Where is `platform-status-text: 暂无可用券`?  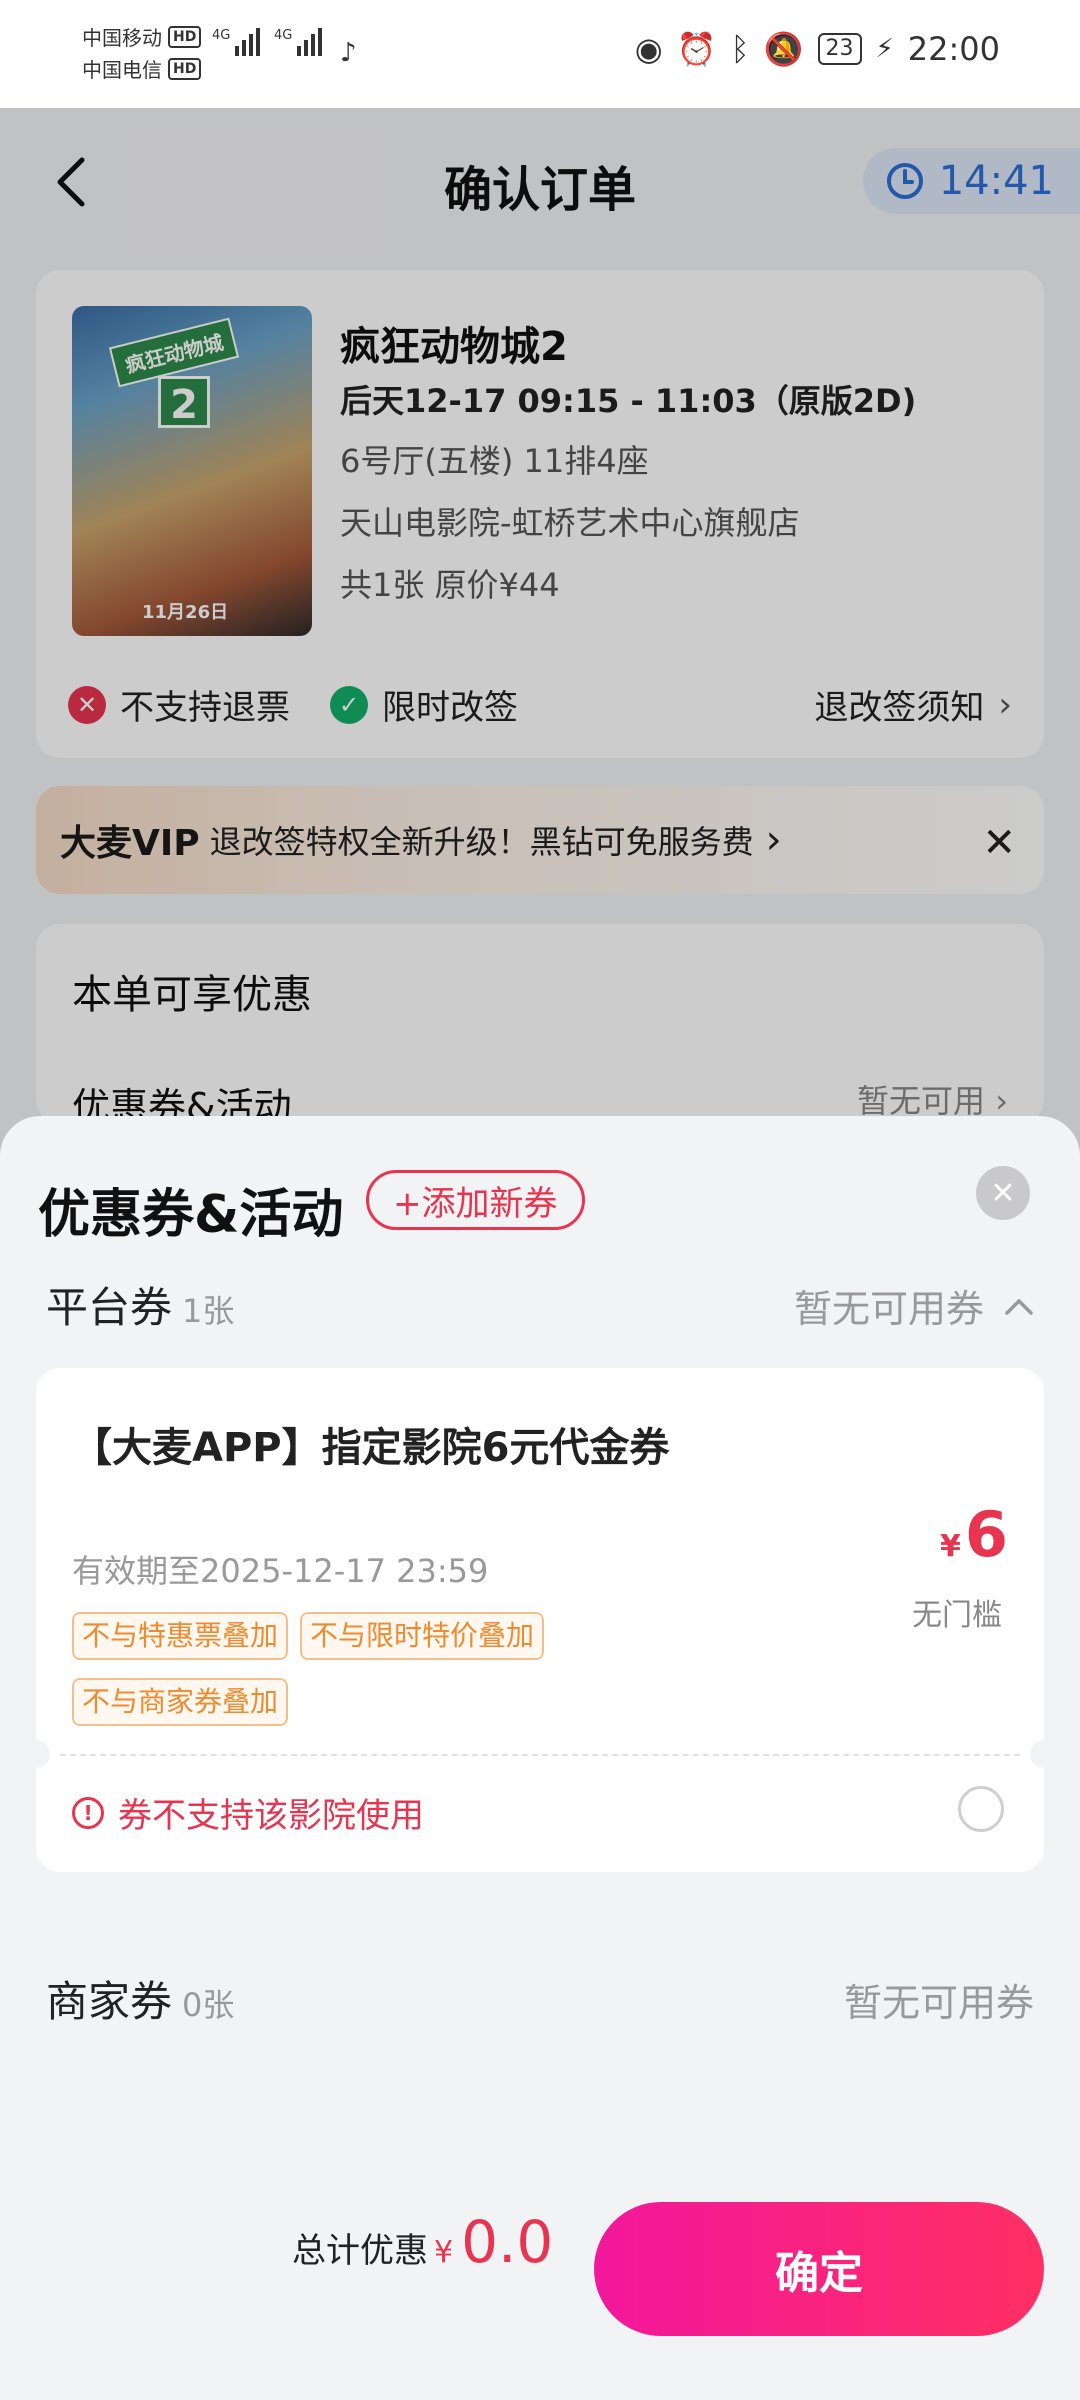
platform-status-text: 暂无可用券 is located at coordinates (888, 1309).